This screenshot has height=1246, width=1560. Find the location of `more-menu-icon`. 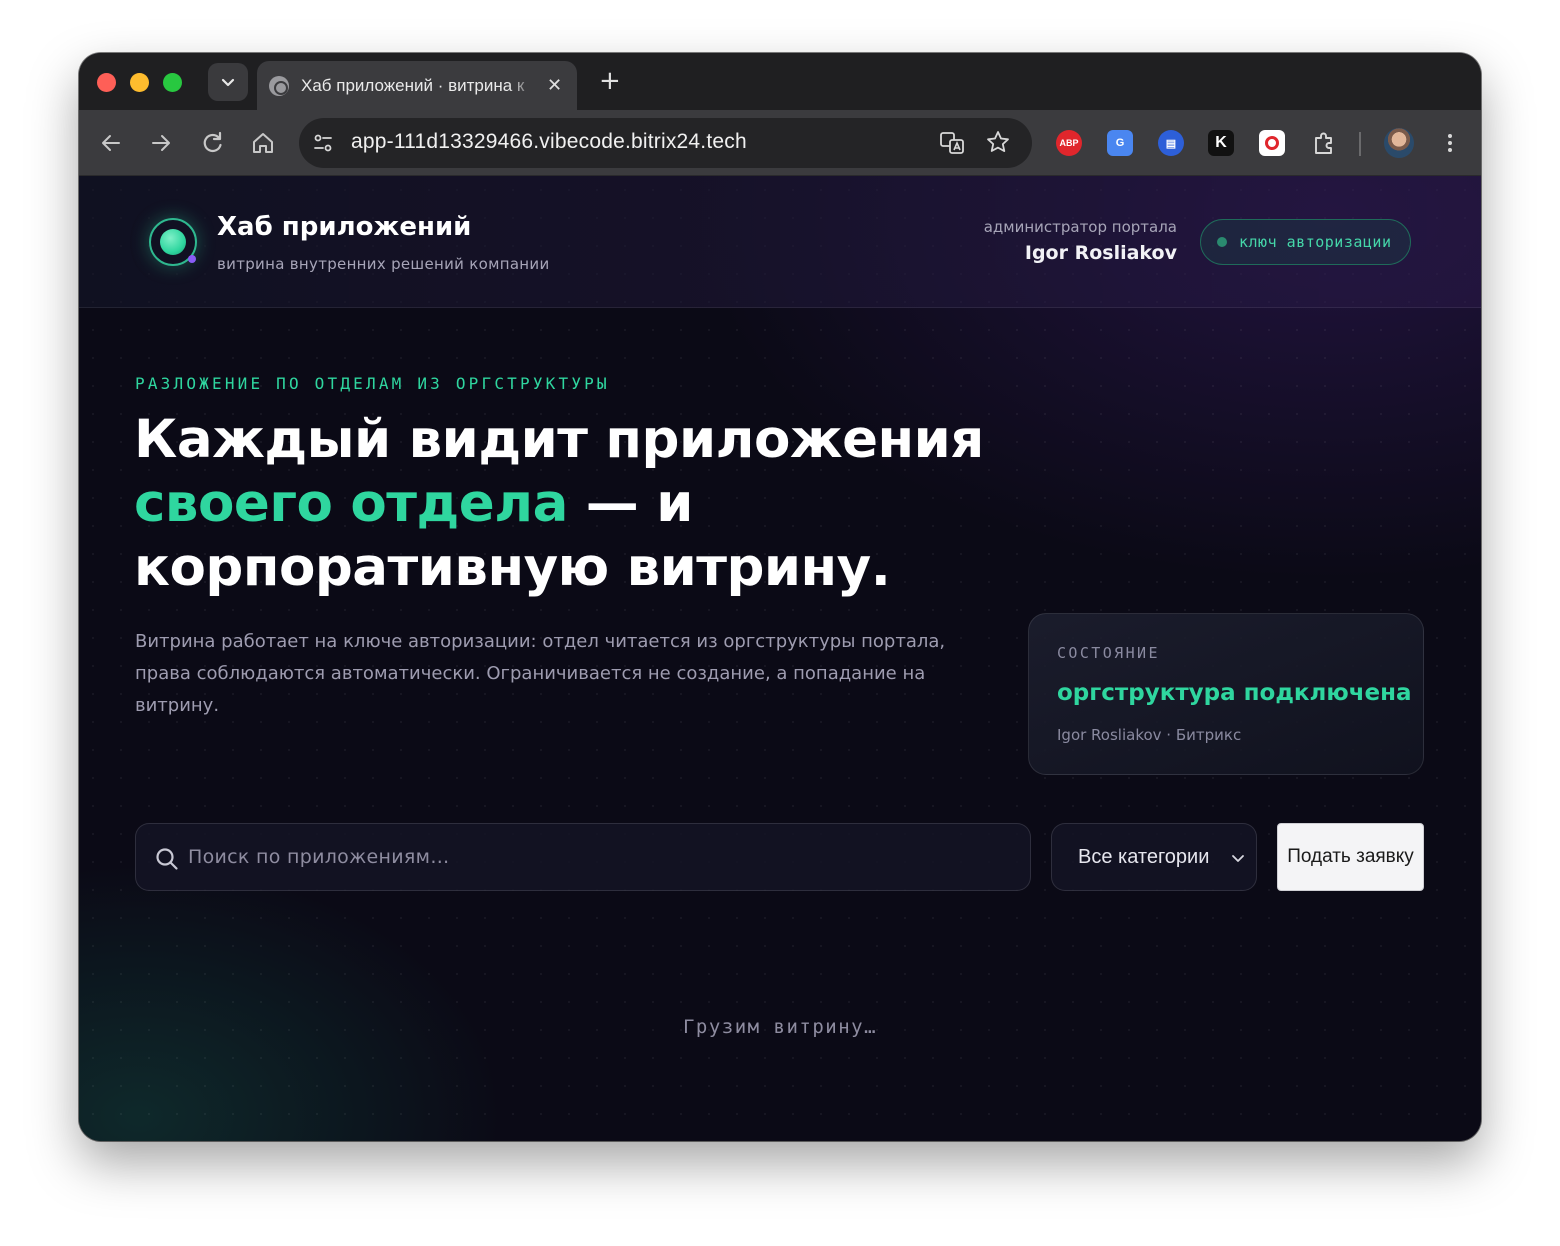

more-menu-icon is located at coordinates (1450, 143).